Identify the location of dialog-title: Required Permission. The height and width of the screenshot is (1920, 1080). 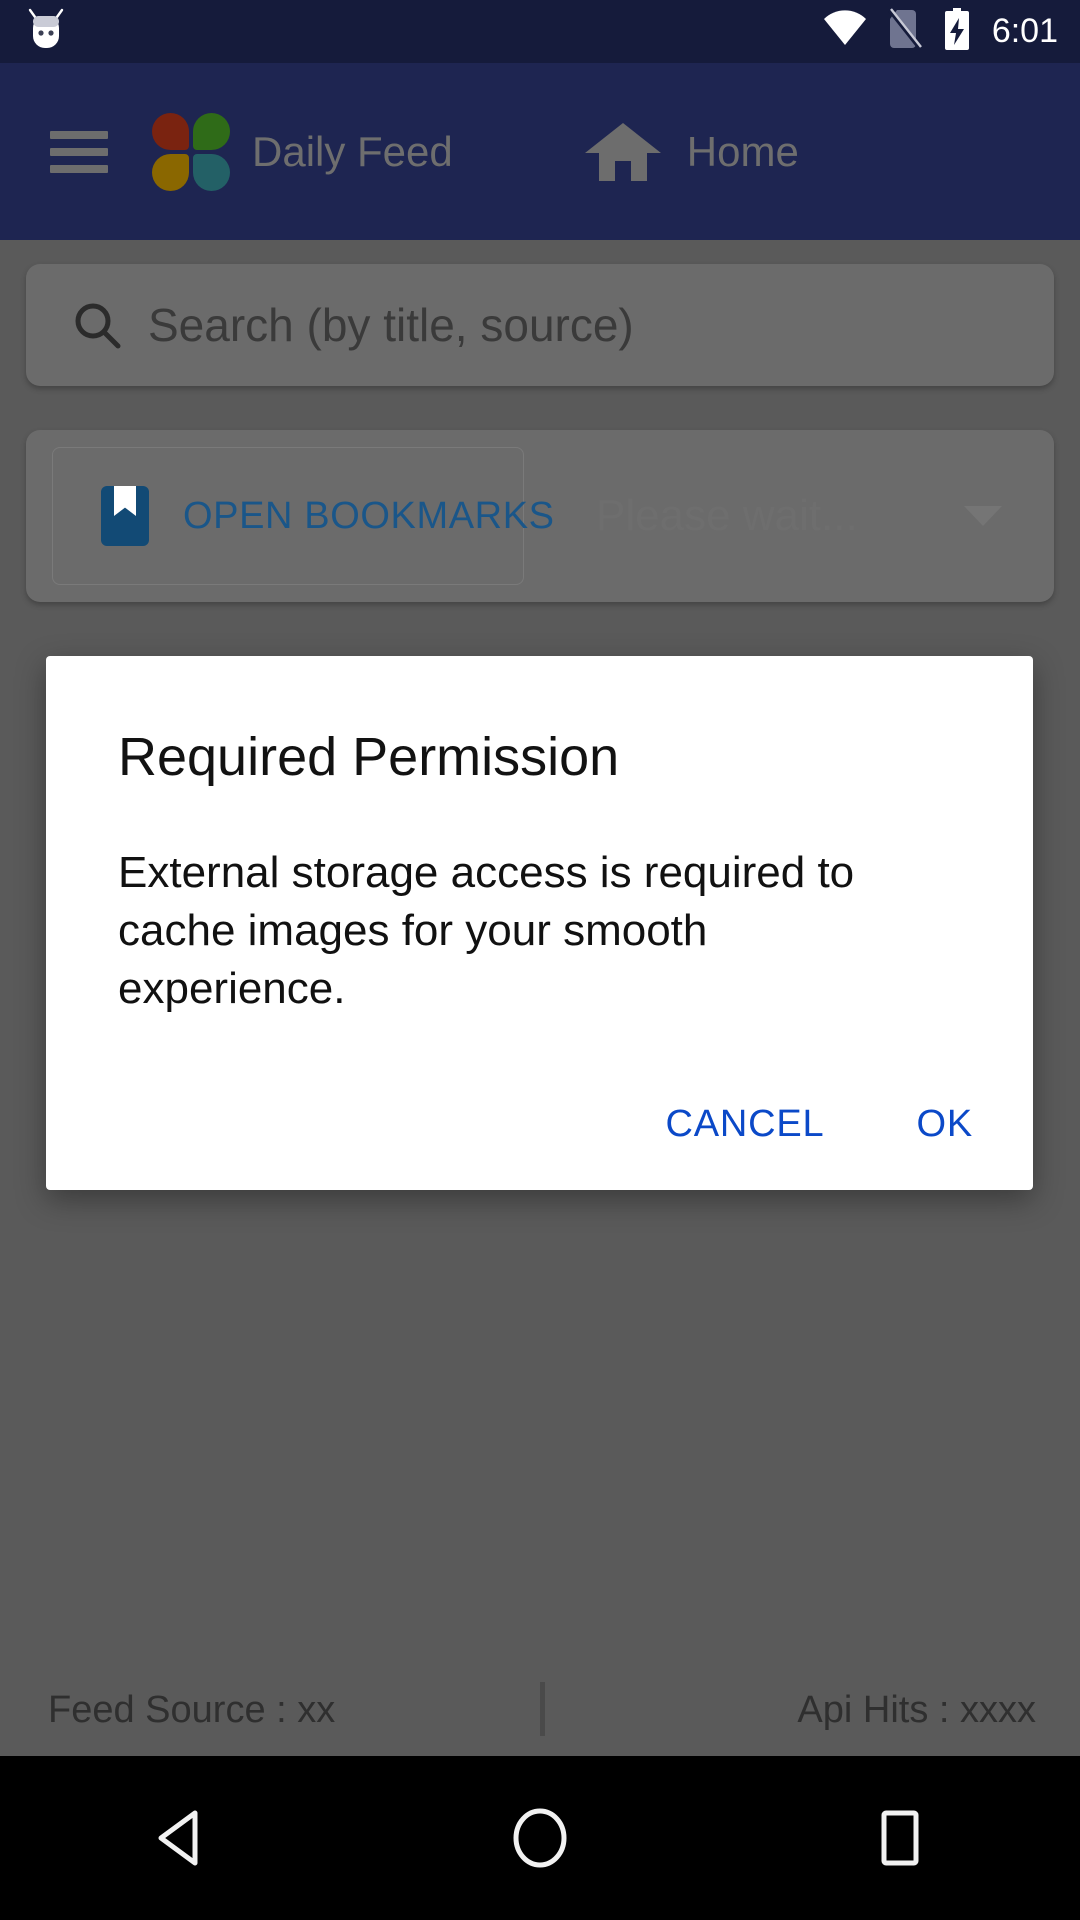
(369, 757).